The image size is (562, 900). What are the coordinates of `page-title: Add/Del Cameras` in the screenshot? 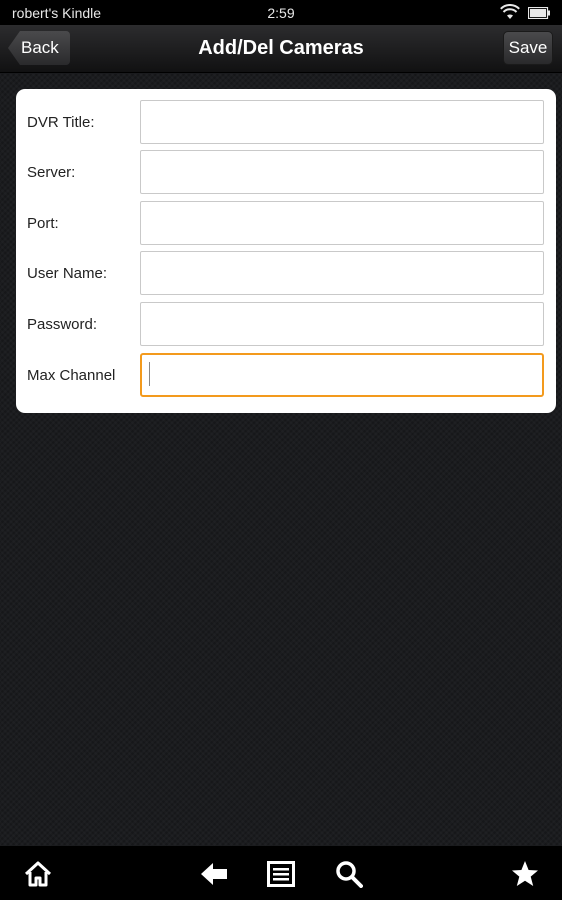 It's located at (281, 48).